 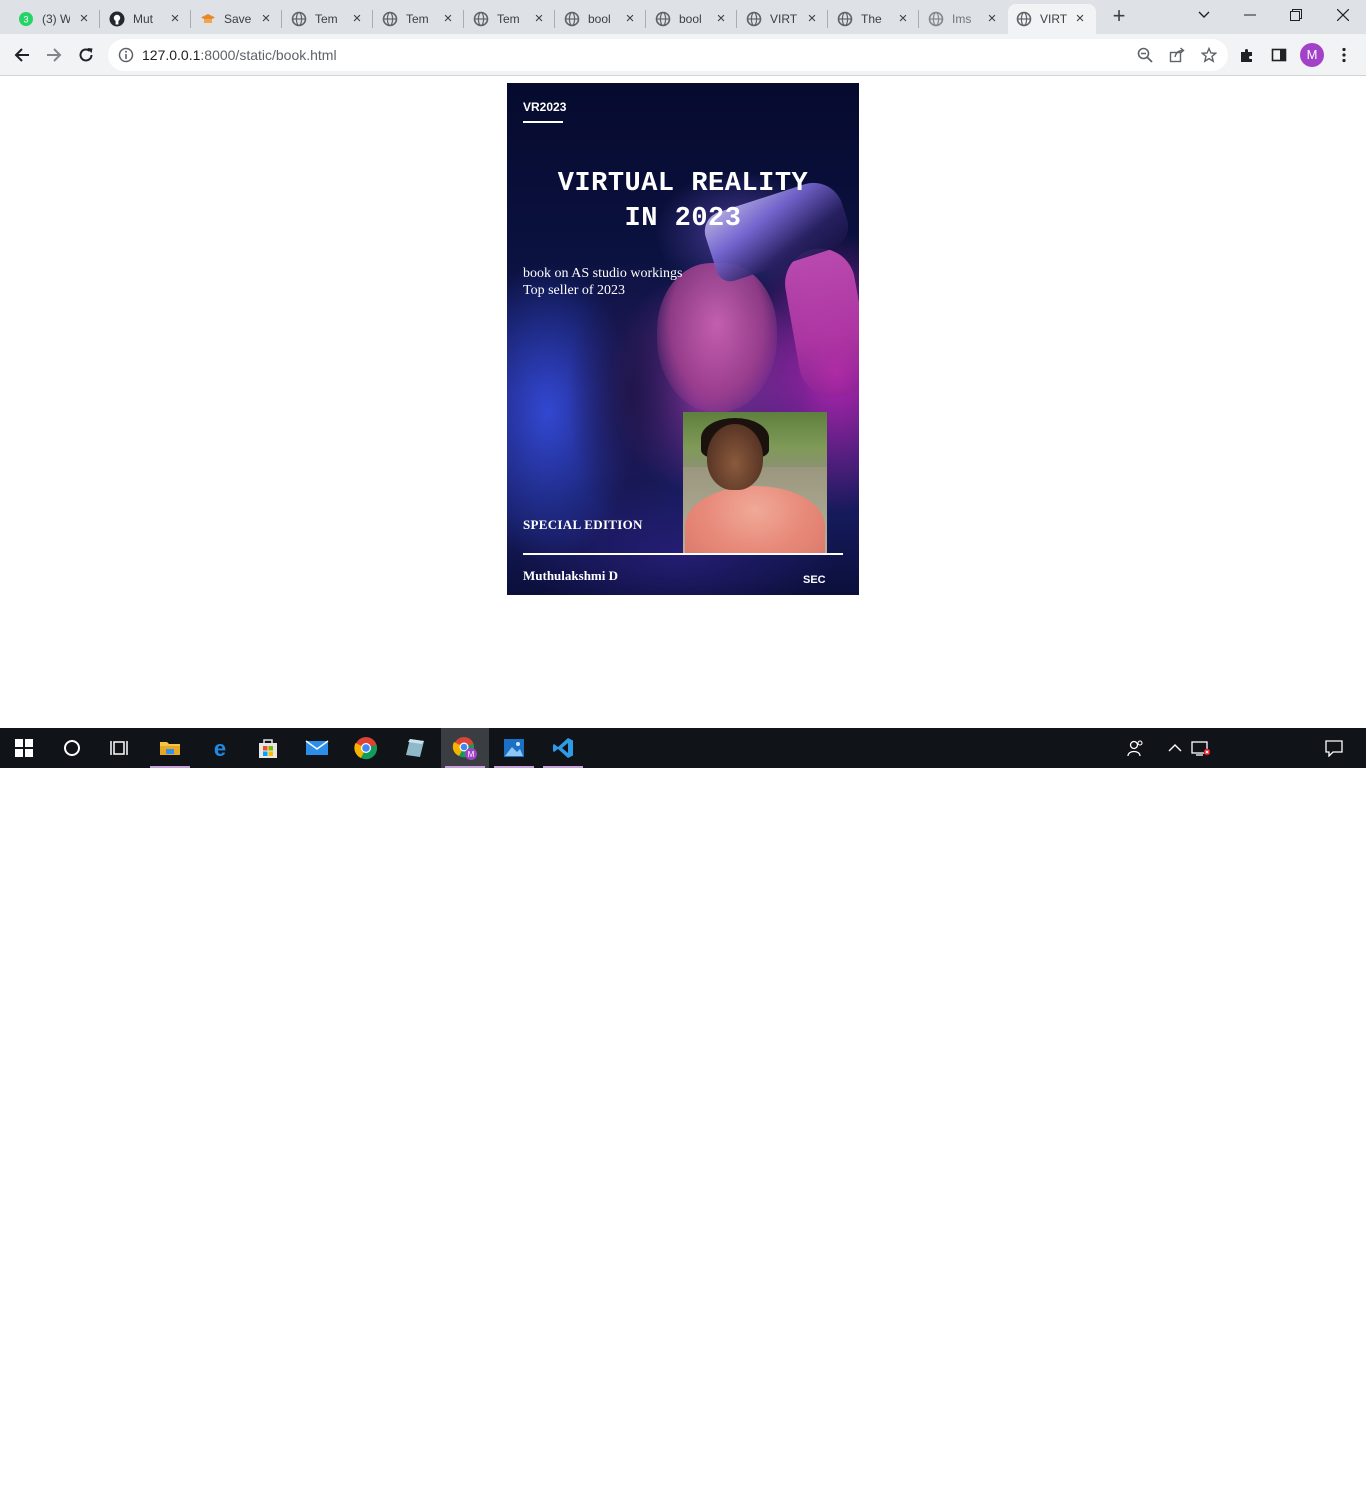 I want to click on share-icon, so click(x=1177, y=55).